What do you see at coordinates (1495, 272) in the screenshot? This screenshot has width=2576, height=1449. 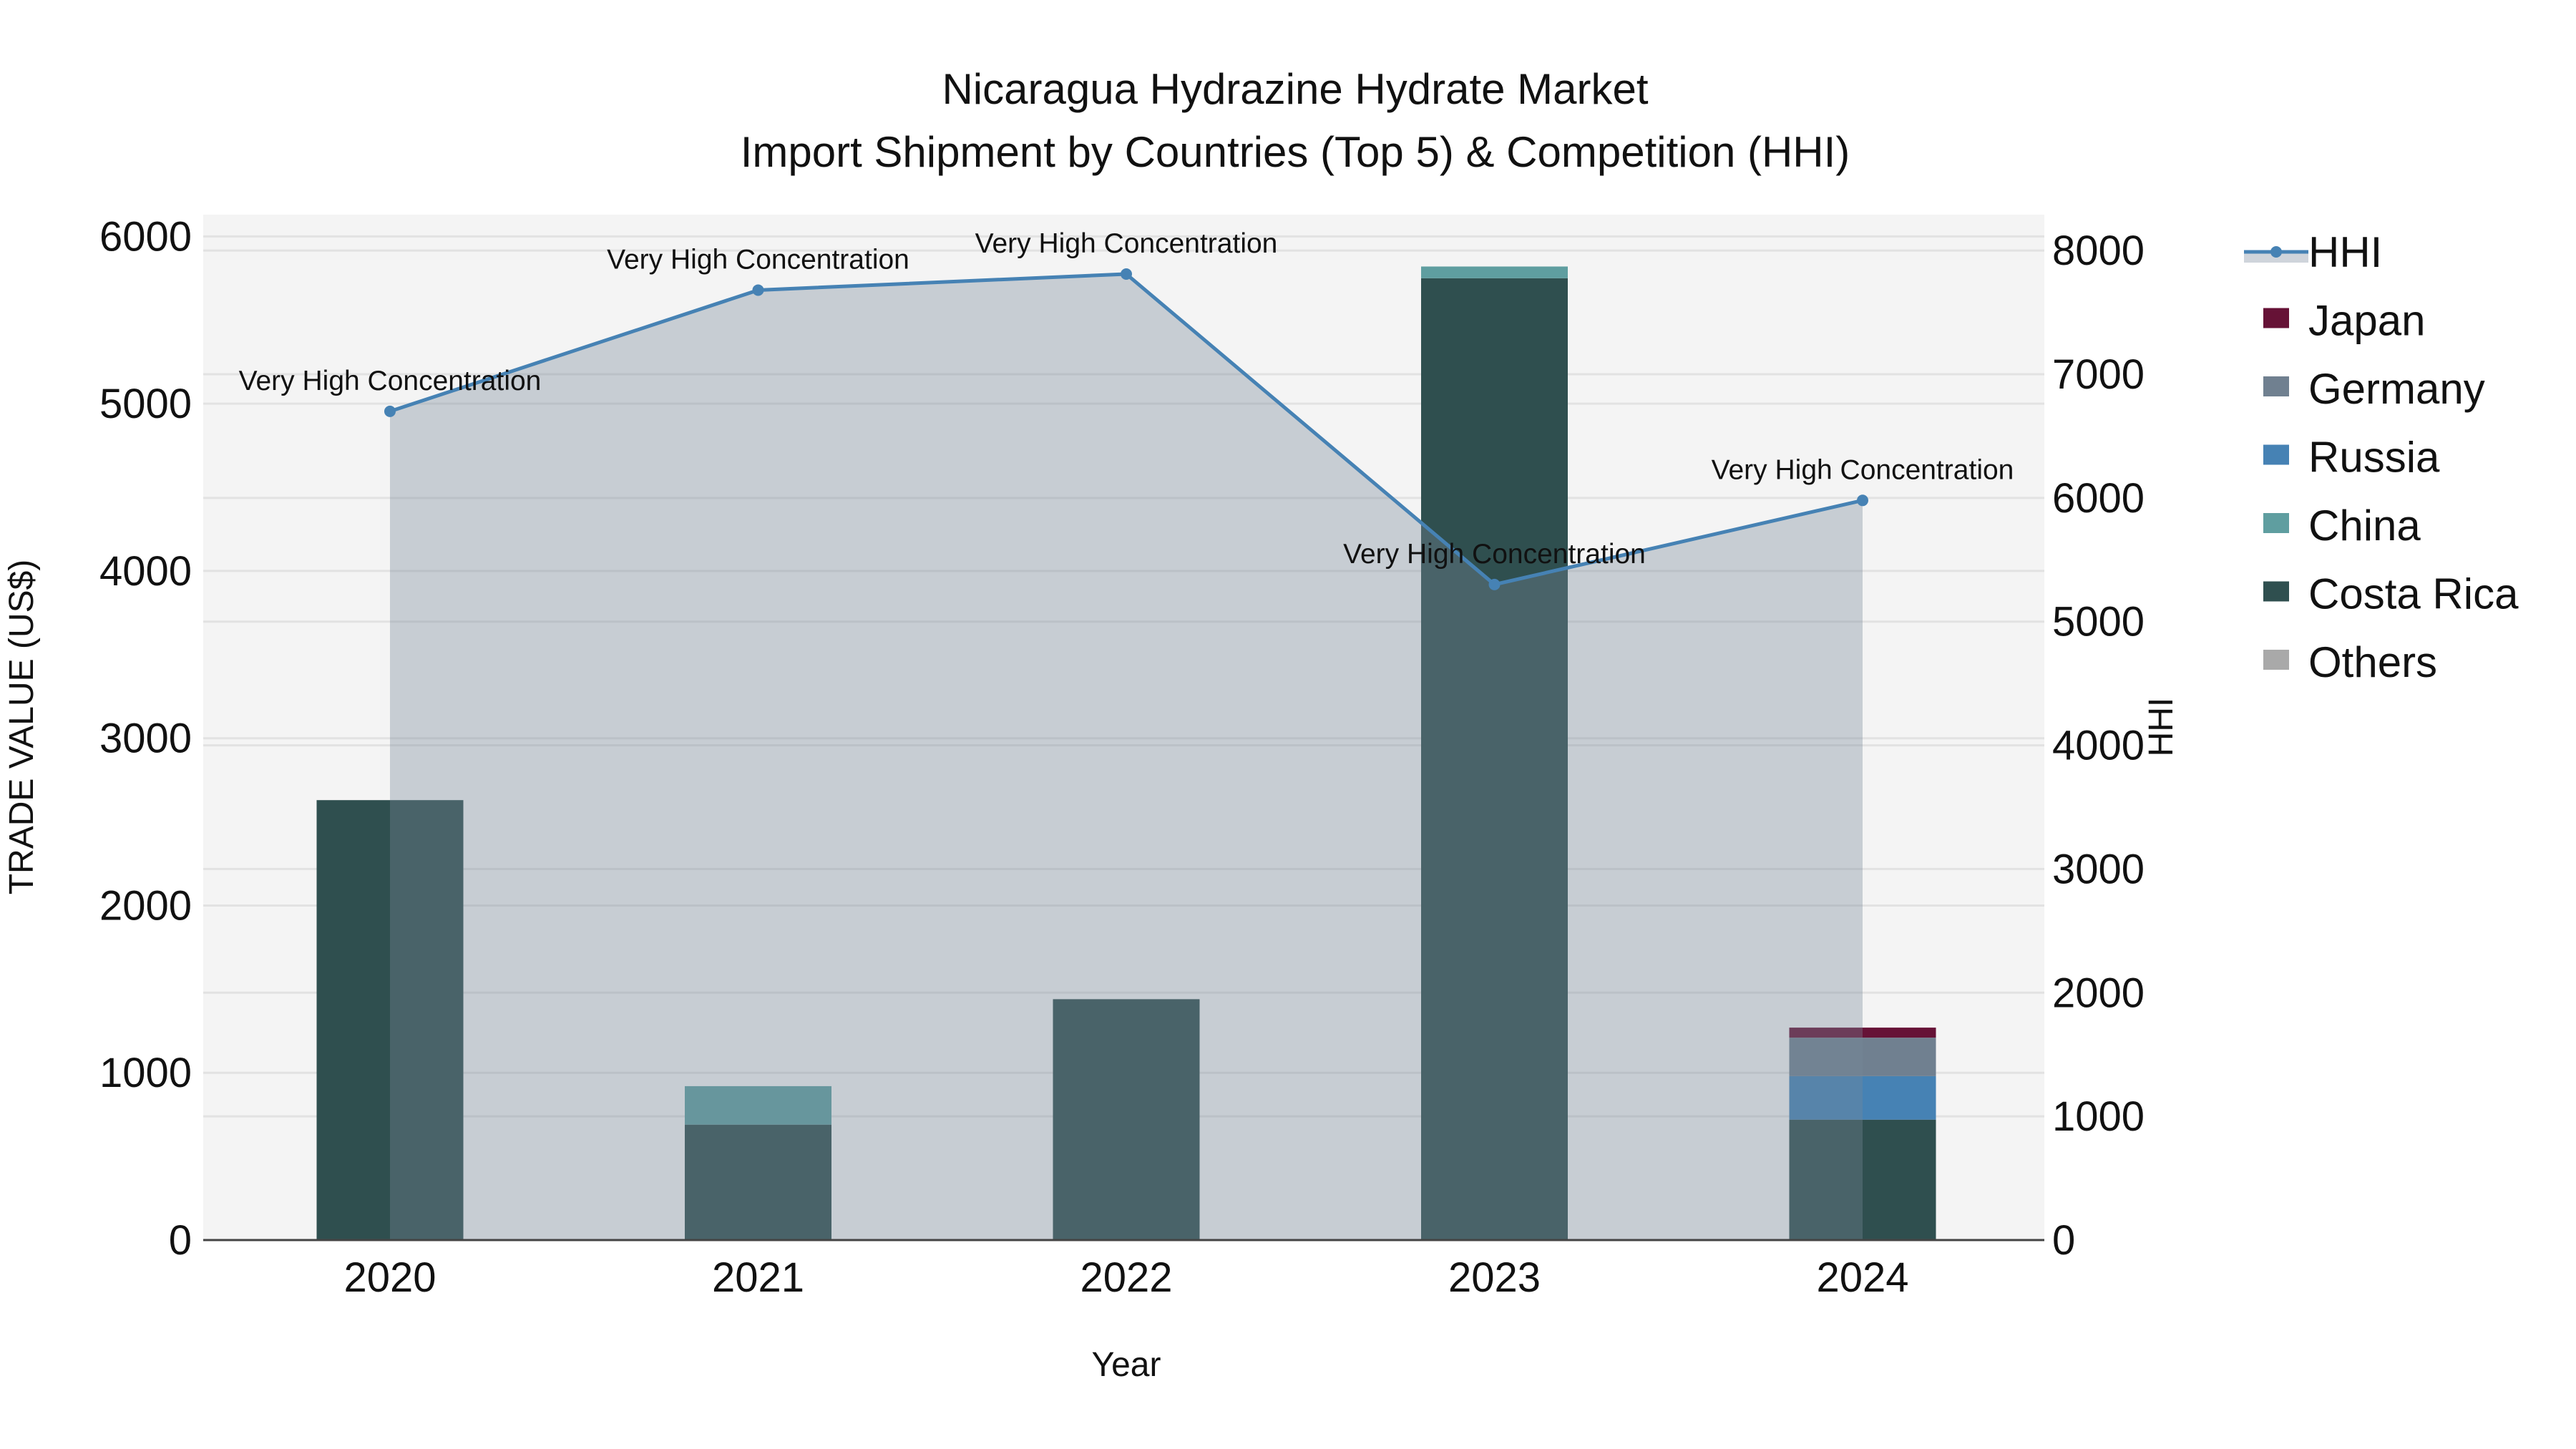 I see `bar-china-2023` at bounding box center [1495, 272].